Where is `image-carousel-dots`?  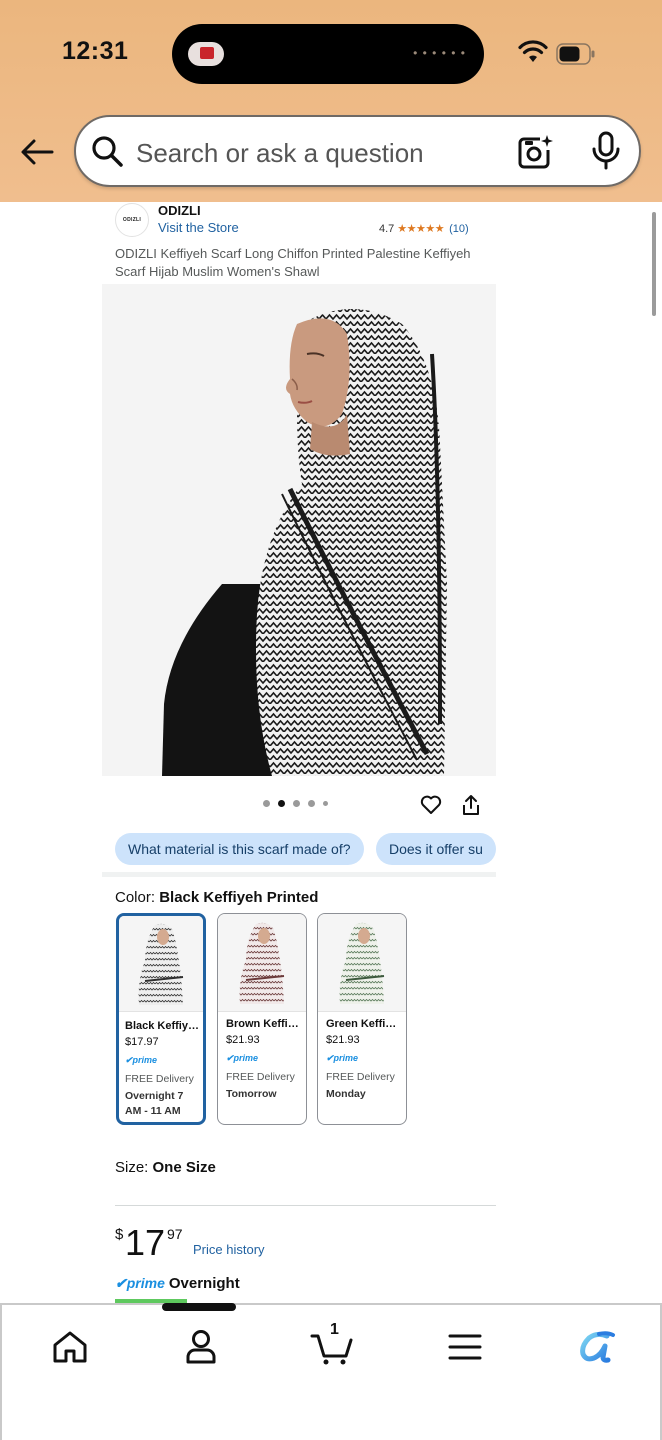 image-carousel-dots is located at coordinates (295, 803).